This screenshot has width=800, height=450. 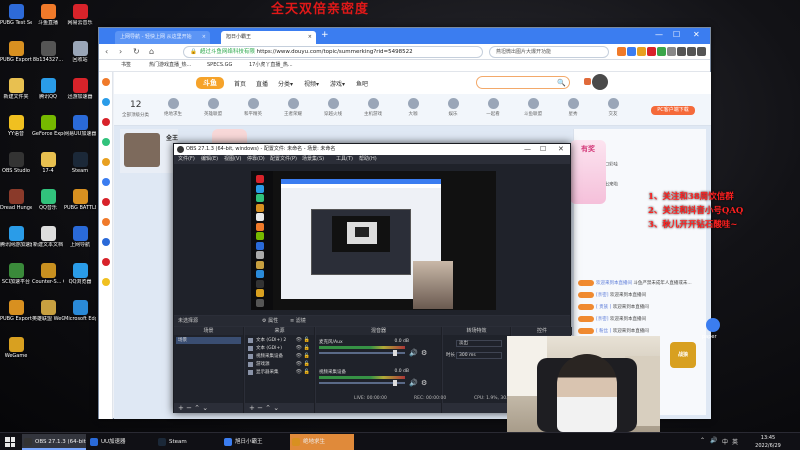 What do you see at coordinates (713, 440) in the screenshot?
I see `volume-icon: 🔊` at bounding box center [713, 440].